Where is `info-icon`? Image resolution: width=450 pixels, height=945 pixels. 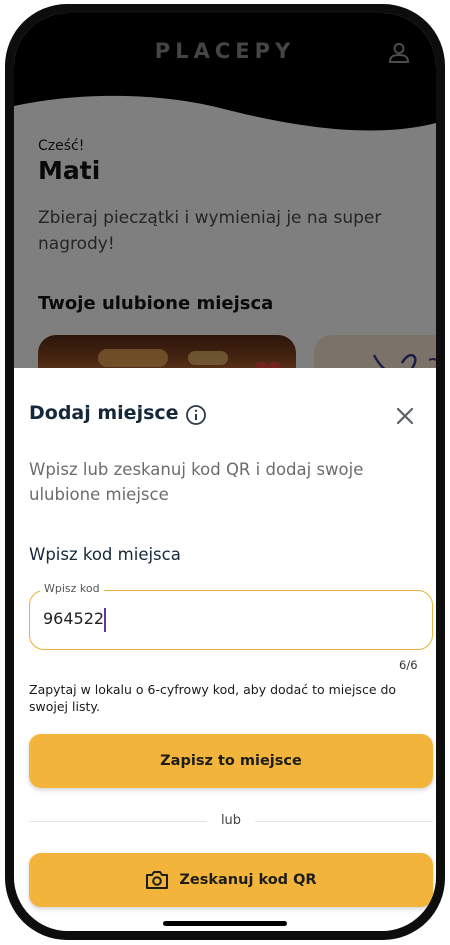 info-icon is located at coordinates (196, 415).